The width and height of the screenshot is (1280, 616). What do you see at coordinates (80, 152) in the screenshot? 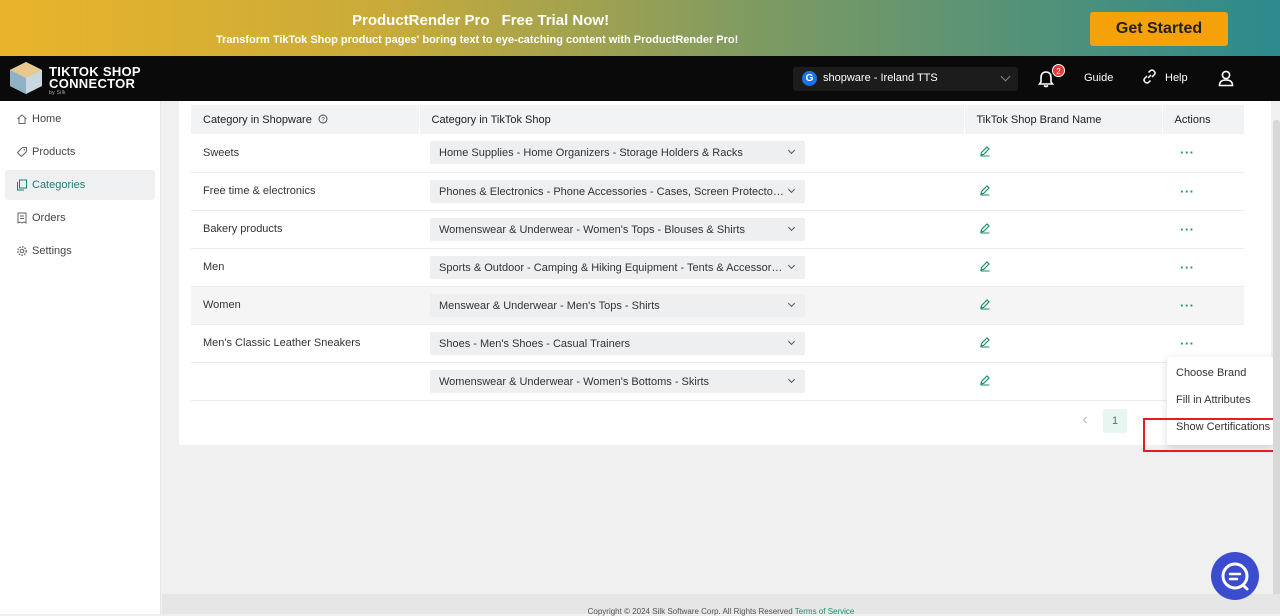
I see `sidebar-item-products: Products` at bounding box center [80, 152].